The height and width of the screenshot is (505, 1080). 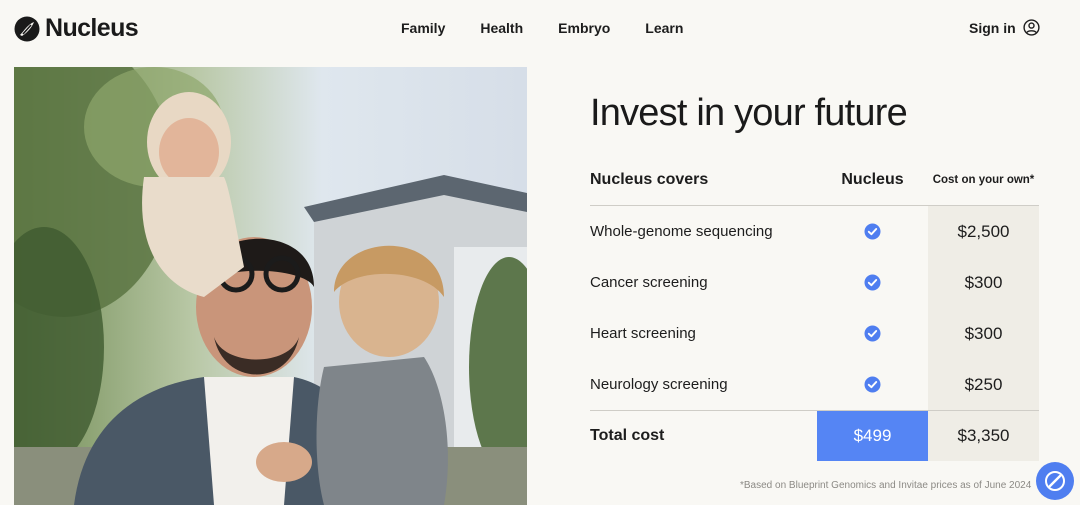 I want to click on table-row: Heart screening $300, so click(x=814, y=333).